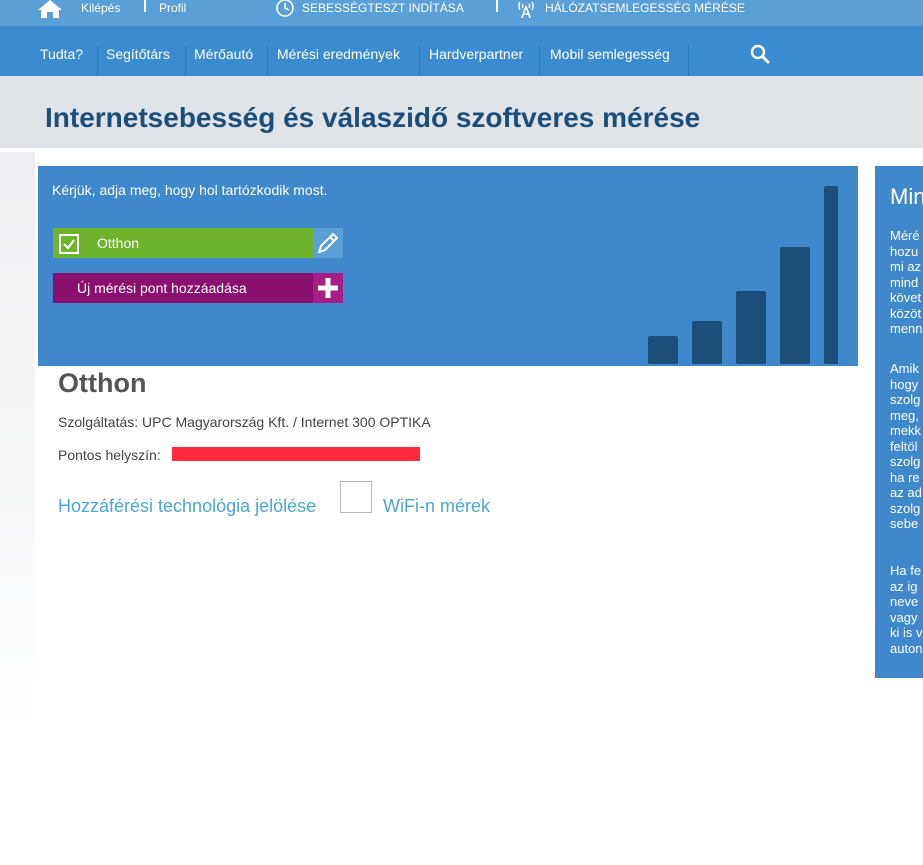 This screenshot has height=865, width=923. I want to click on profile-link: Profil, so click(172, 9).